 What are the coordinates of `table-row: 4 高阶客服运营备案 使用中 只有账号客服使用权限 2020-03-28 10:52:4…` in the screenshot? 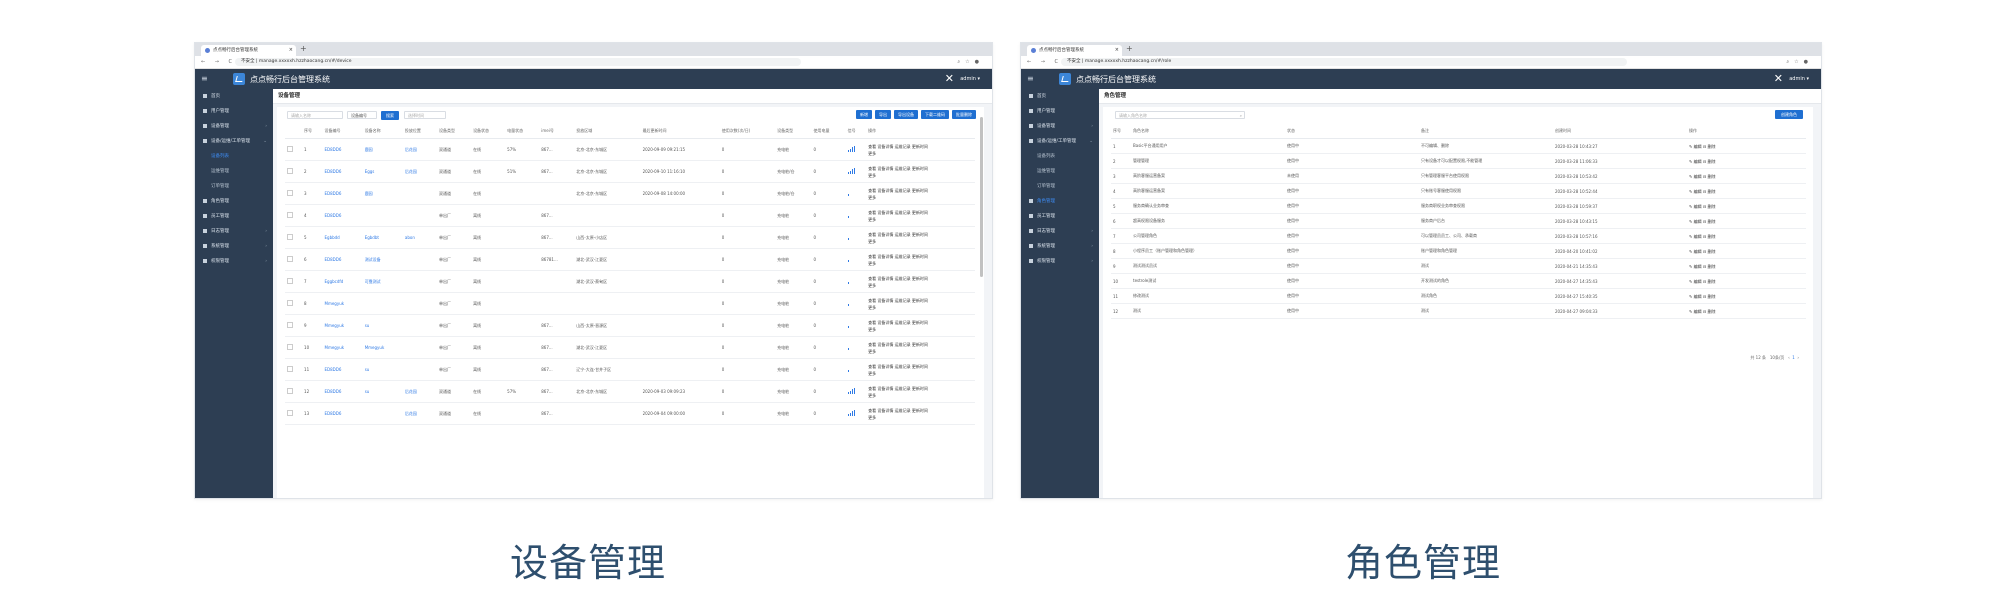 It's located at (1458, 191).